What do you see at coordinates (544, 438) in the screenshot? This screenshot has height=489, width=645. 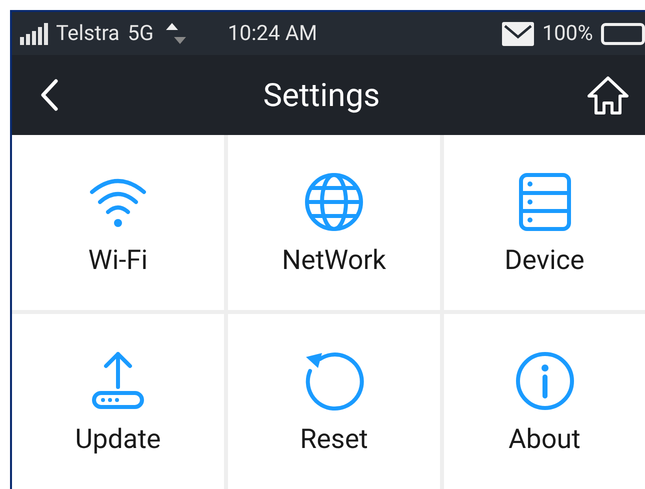 I see `tile-label: About` at bounding box center [544, 438].